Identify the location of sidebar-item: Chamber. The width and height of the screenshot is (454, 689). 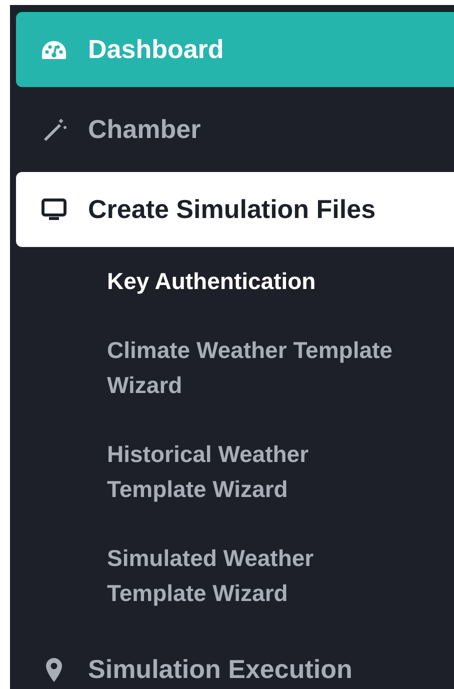
(235, 129).